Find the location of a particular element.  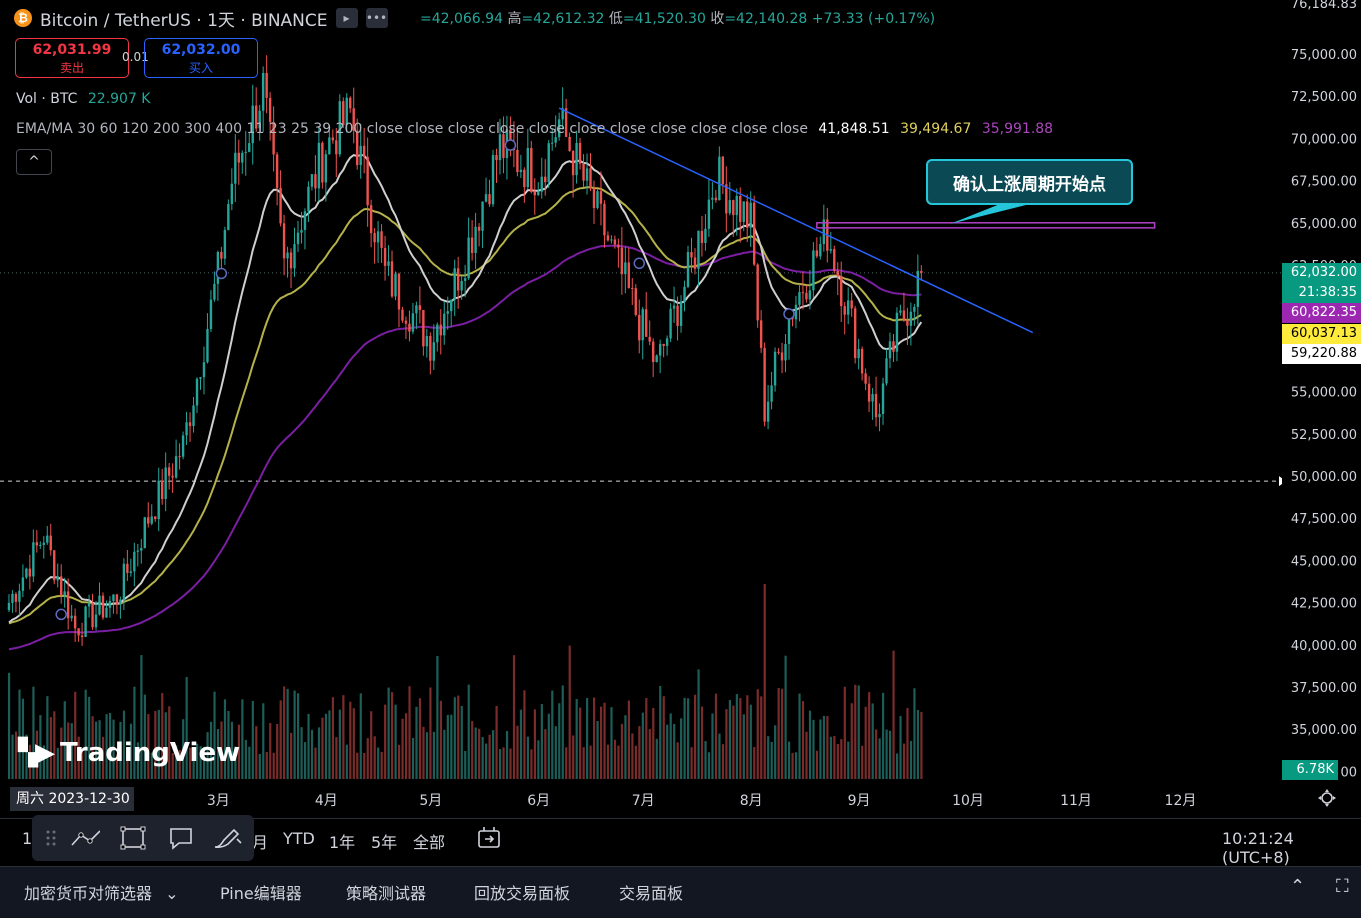

panel-tab-pine-editor: Pine编辑器 is located at coordinates (261, 892).